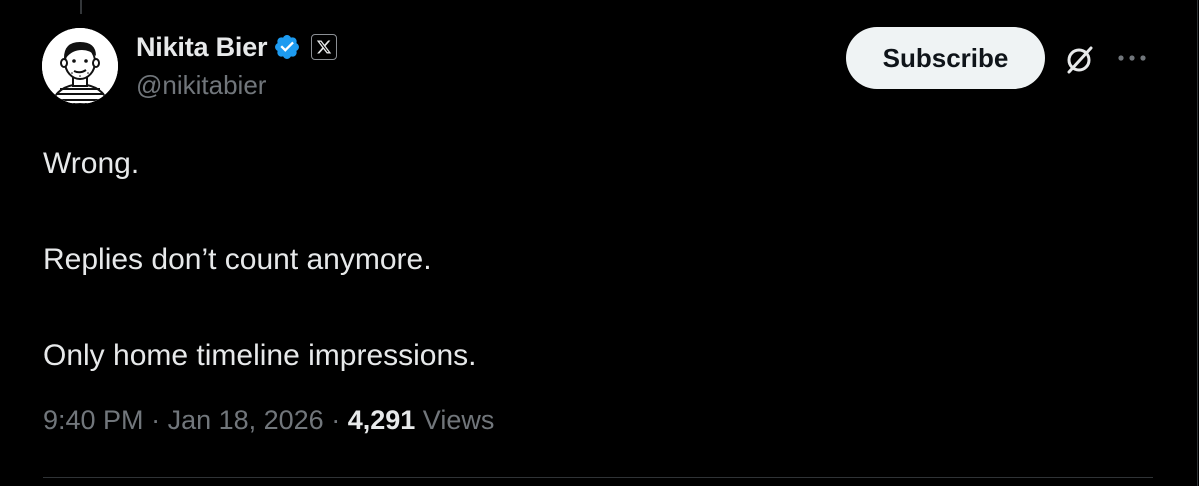 The height and width of the screenshot is (486, 1199). Describe the element at coordinates (201, 85) in the screenshot. I see `author-handle: @nikitabier` at that location.